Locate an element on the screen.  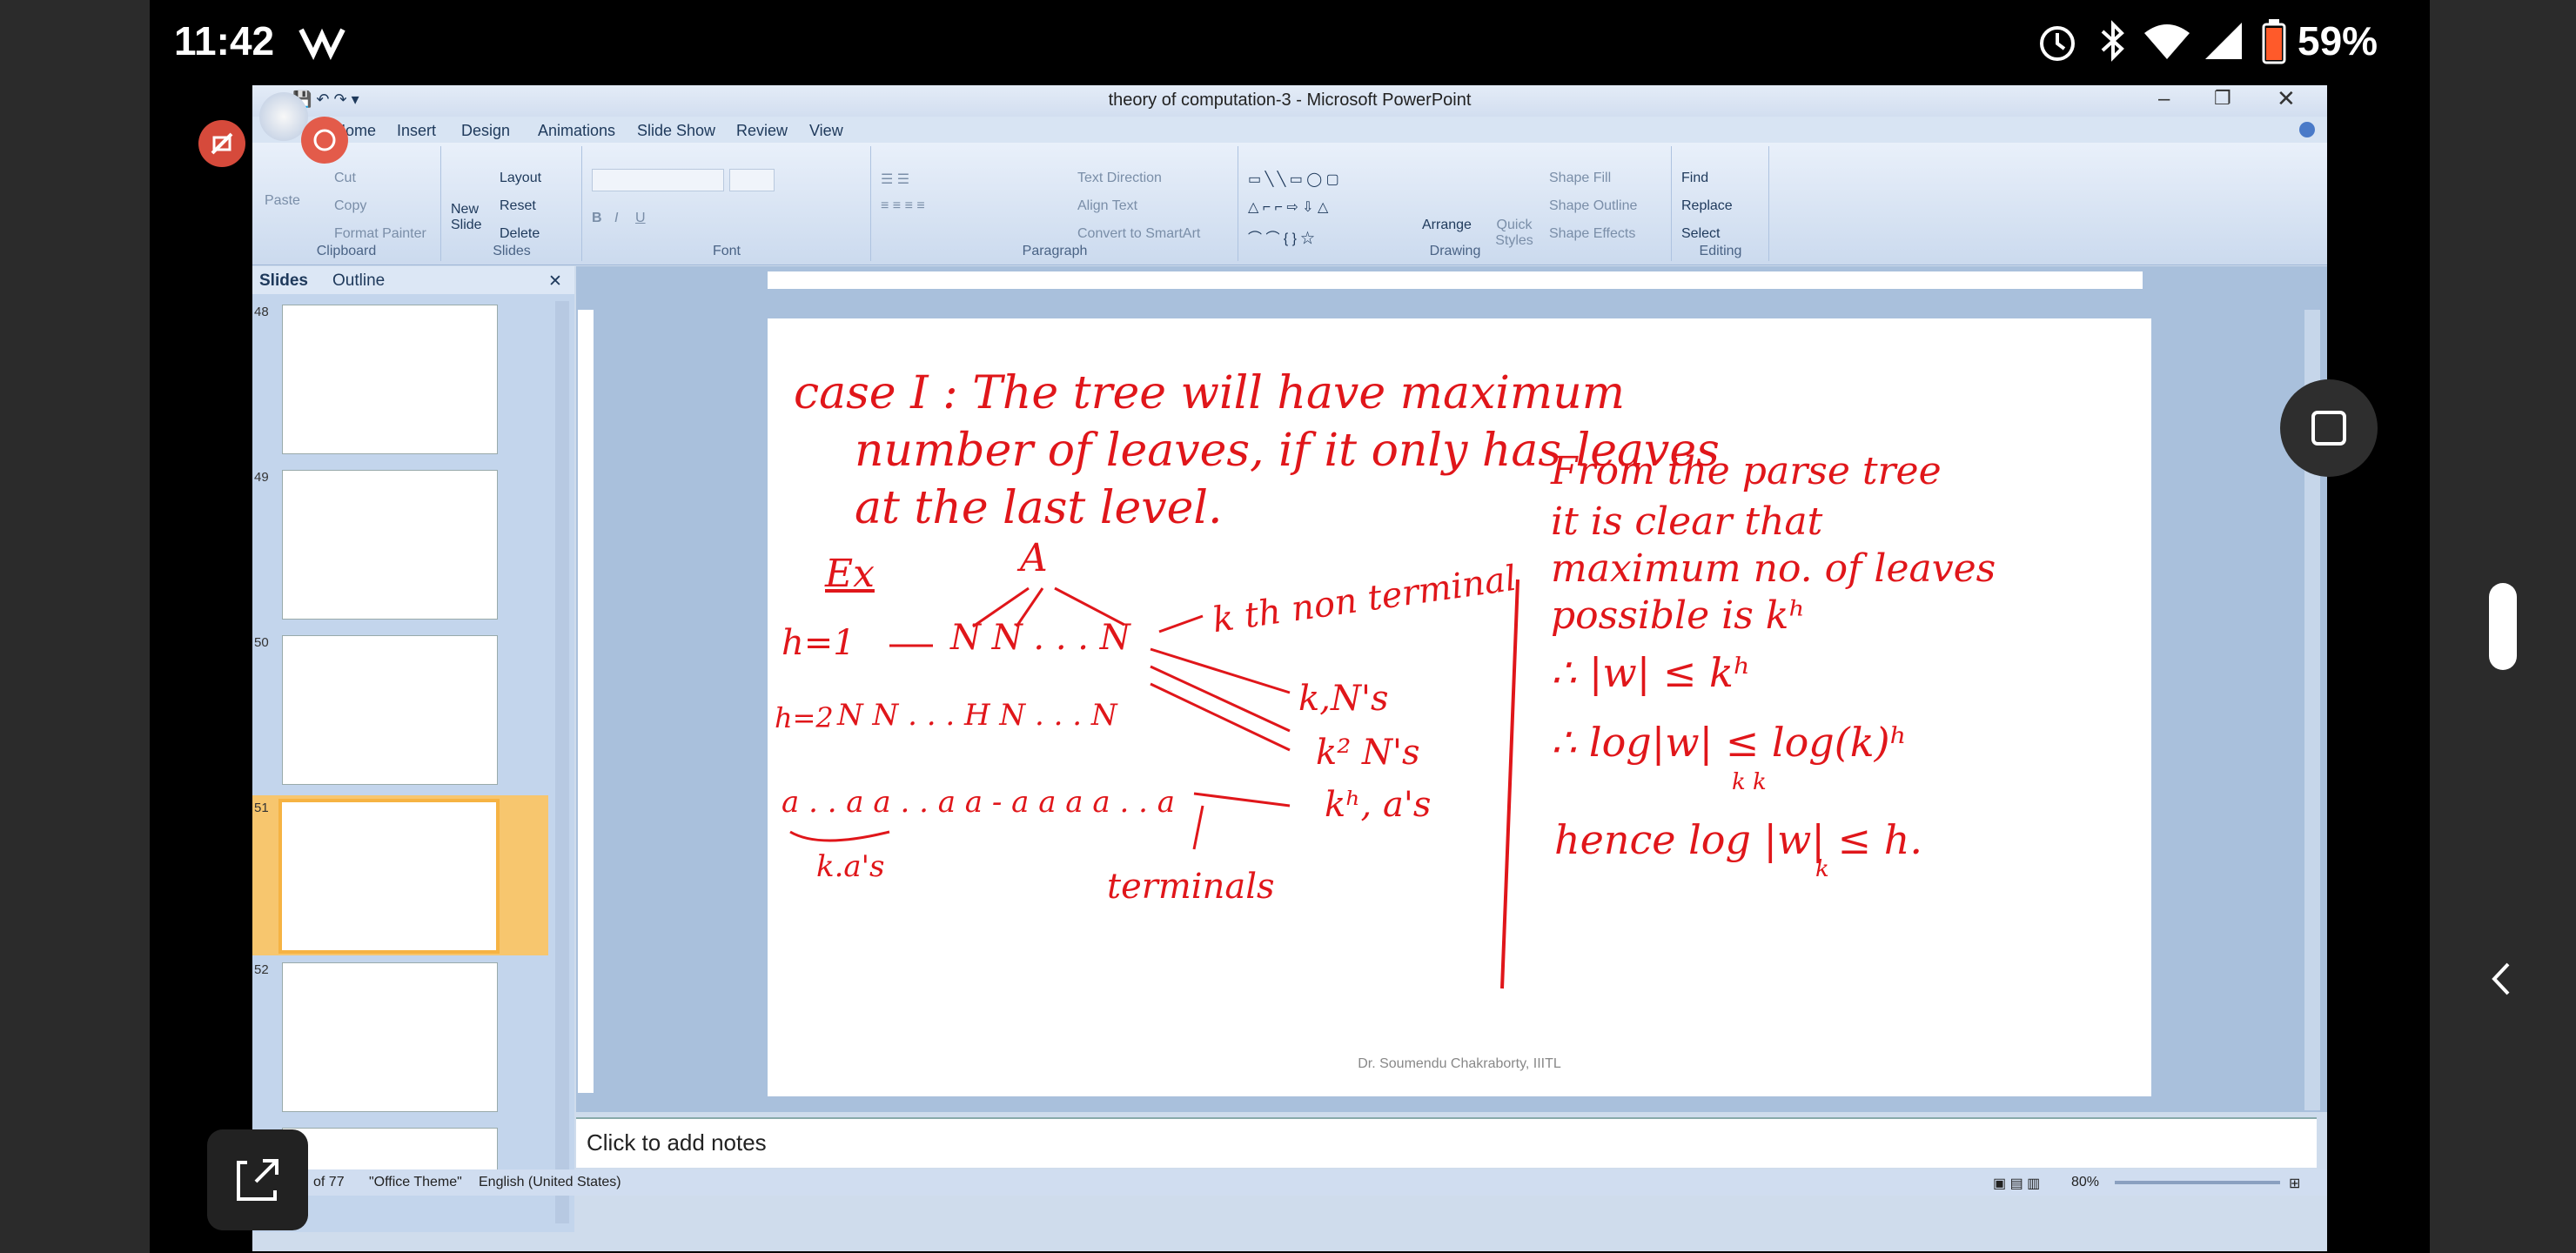
battery-icon is located at coordinates (2274, 41).